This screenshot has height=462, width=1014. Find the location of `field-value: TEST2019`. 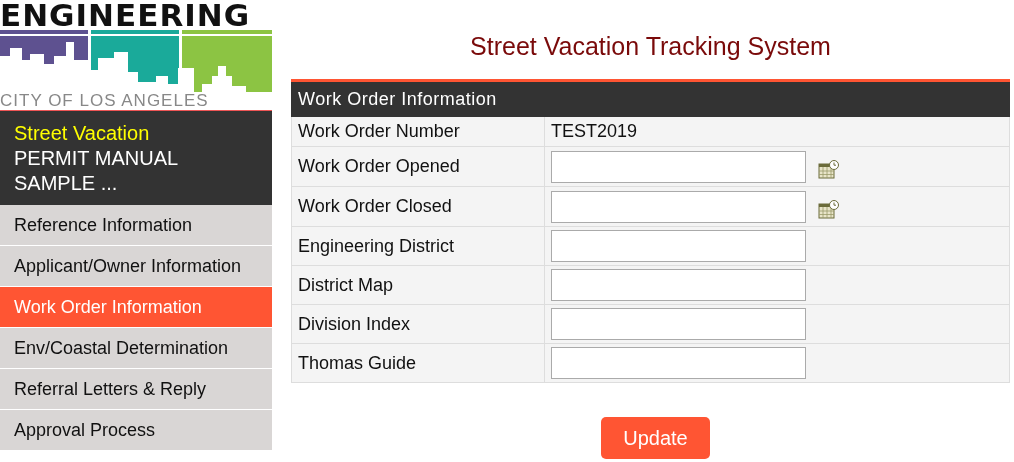

field-value: TEST2019 is located at coordinates (776, 131).